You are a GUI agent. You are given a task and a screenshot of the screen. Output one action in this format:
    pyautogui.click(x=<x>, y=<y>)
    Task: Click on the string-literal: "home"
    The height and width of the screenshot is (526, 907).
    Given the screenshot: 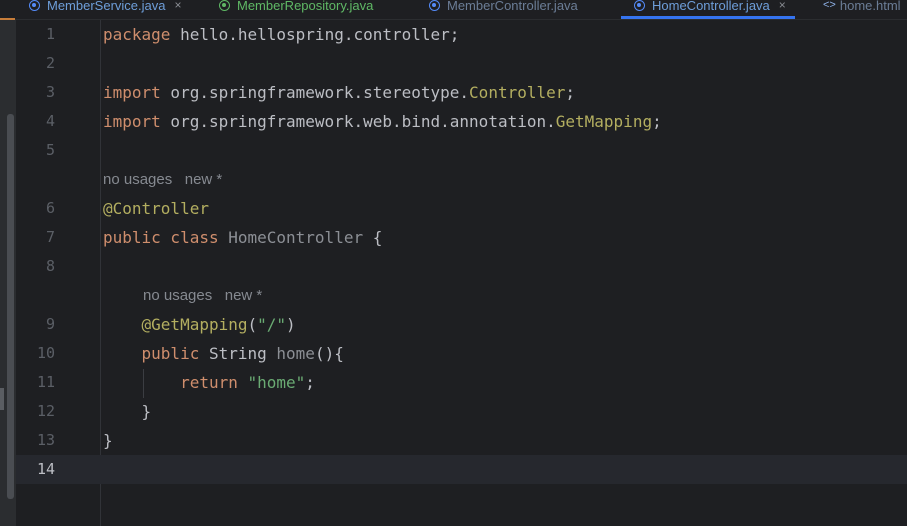 What is the action you would take?
    pyautogui.click(x=271, y=382)
    